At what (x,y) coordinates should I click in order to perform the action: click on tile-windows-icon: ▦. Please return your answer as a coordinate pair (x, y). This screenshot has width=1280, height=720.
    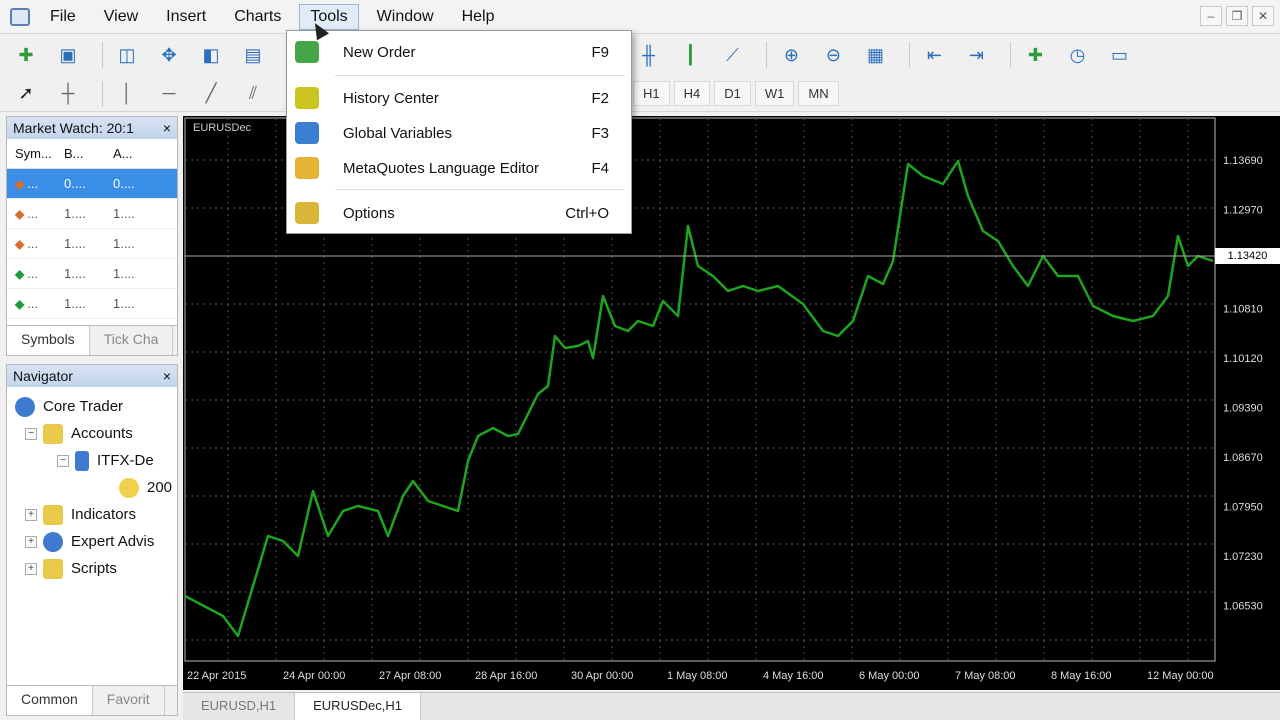
    Looking at the image, I should click on (875, 55).